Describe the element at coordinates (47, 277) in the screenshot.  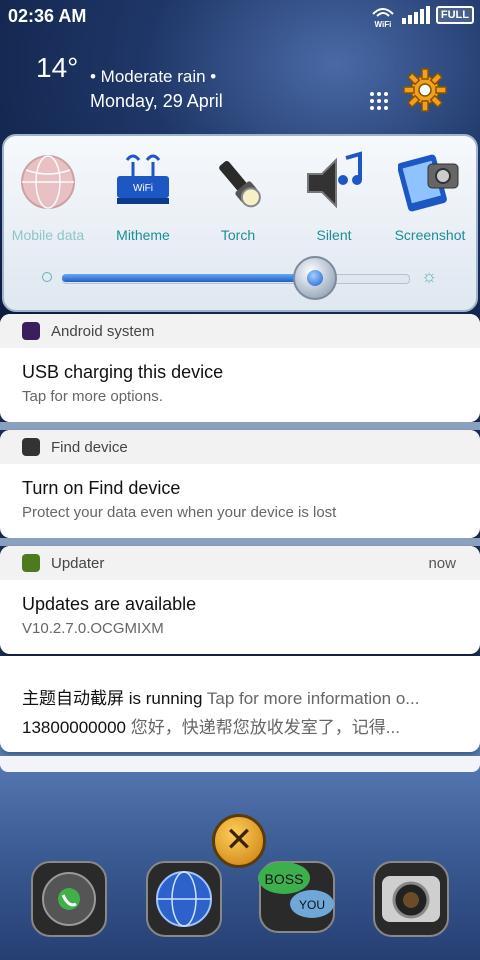
I see `brightness-low-icon` at that location.